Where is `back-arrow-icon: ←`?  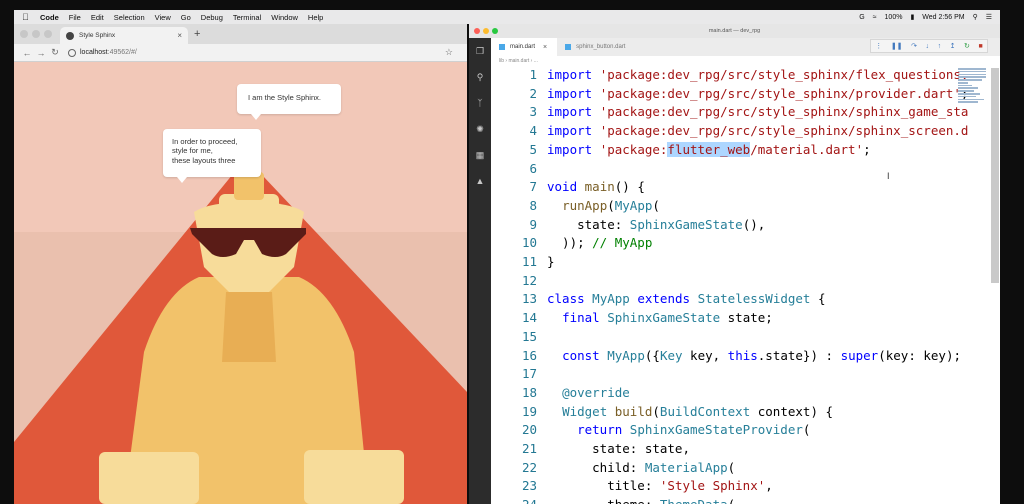
back-arrow-icon: ← is located at coordinates (27, 53).